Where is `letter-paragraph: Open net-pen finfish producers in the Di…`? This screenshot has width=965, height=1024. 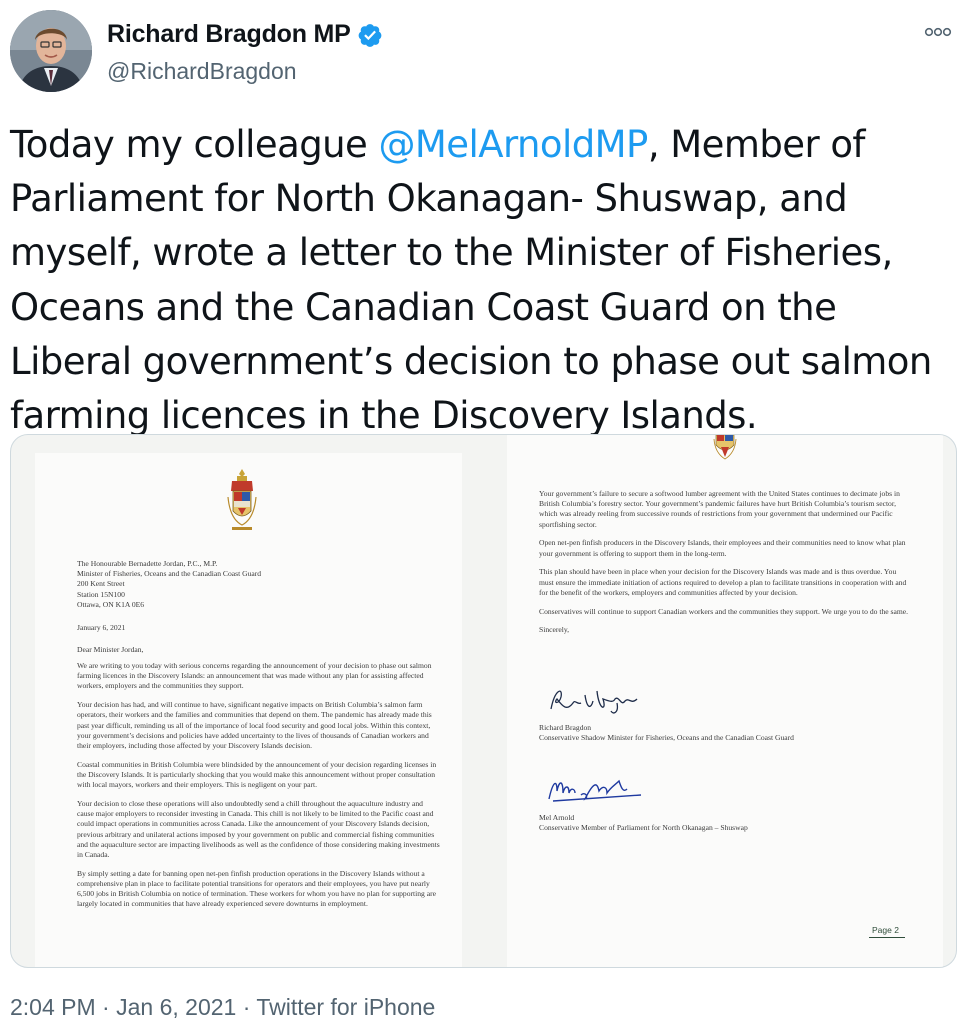
letter-paragraph: Open net-pen finfish producers in the Di… is located at coordinates (722, 548).